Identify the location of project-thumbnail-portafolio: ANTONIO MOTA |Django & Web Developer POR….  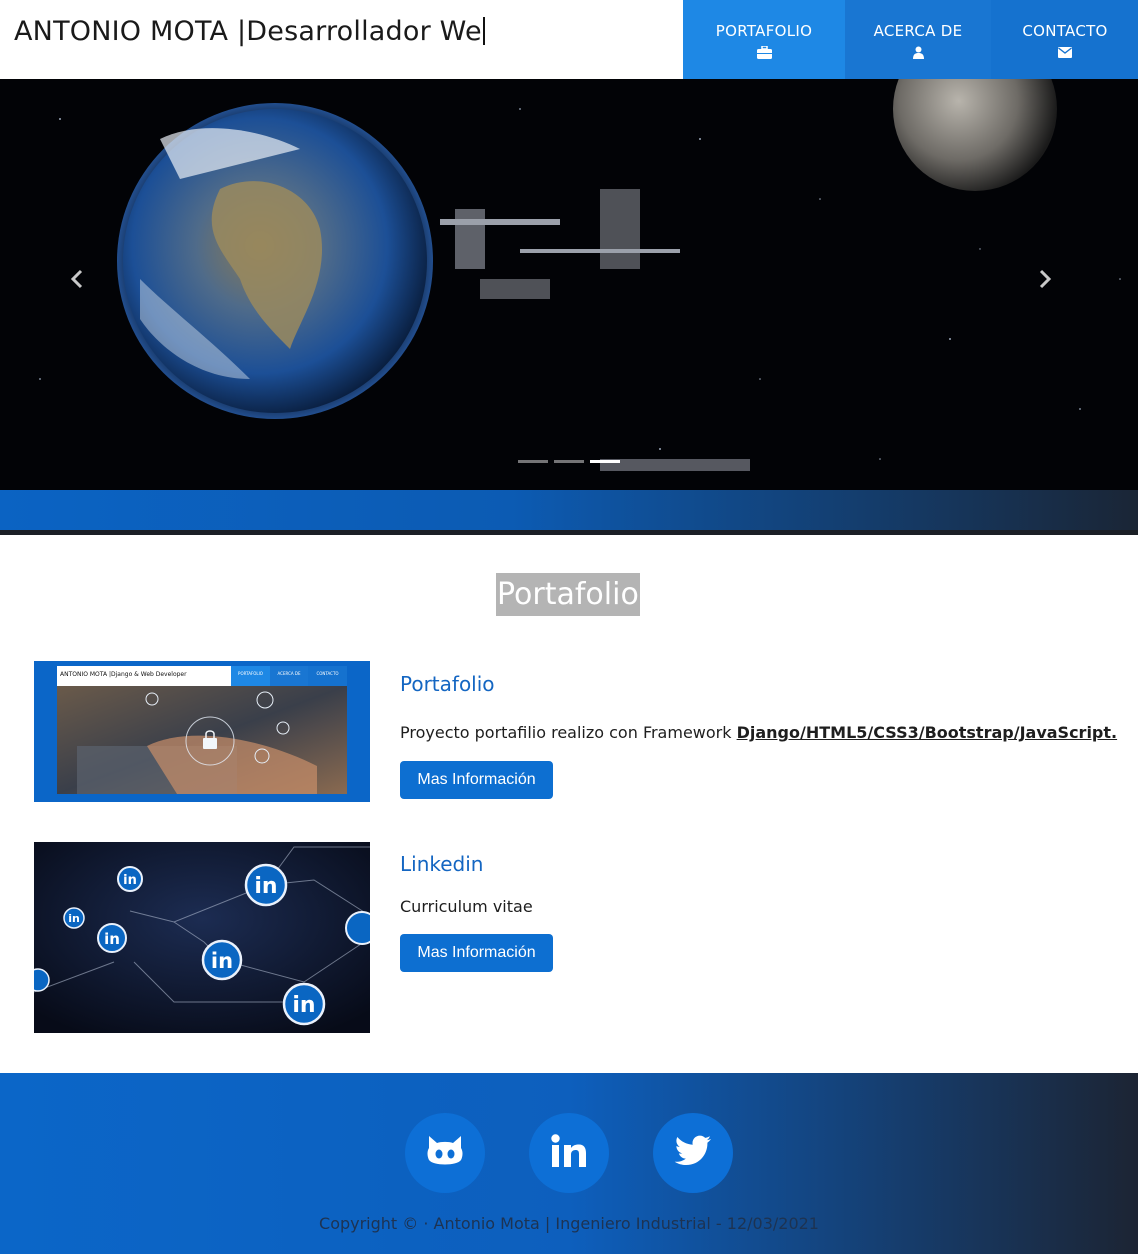
(202, 731).